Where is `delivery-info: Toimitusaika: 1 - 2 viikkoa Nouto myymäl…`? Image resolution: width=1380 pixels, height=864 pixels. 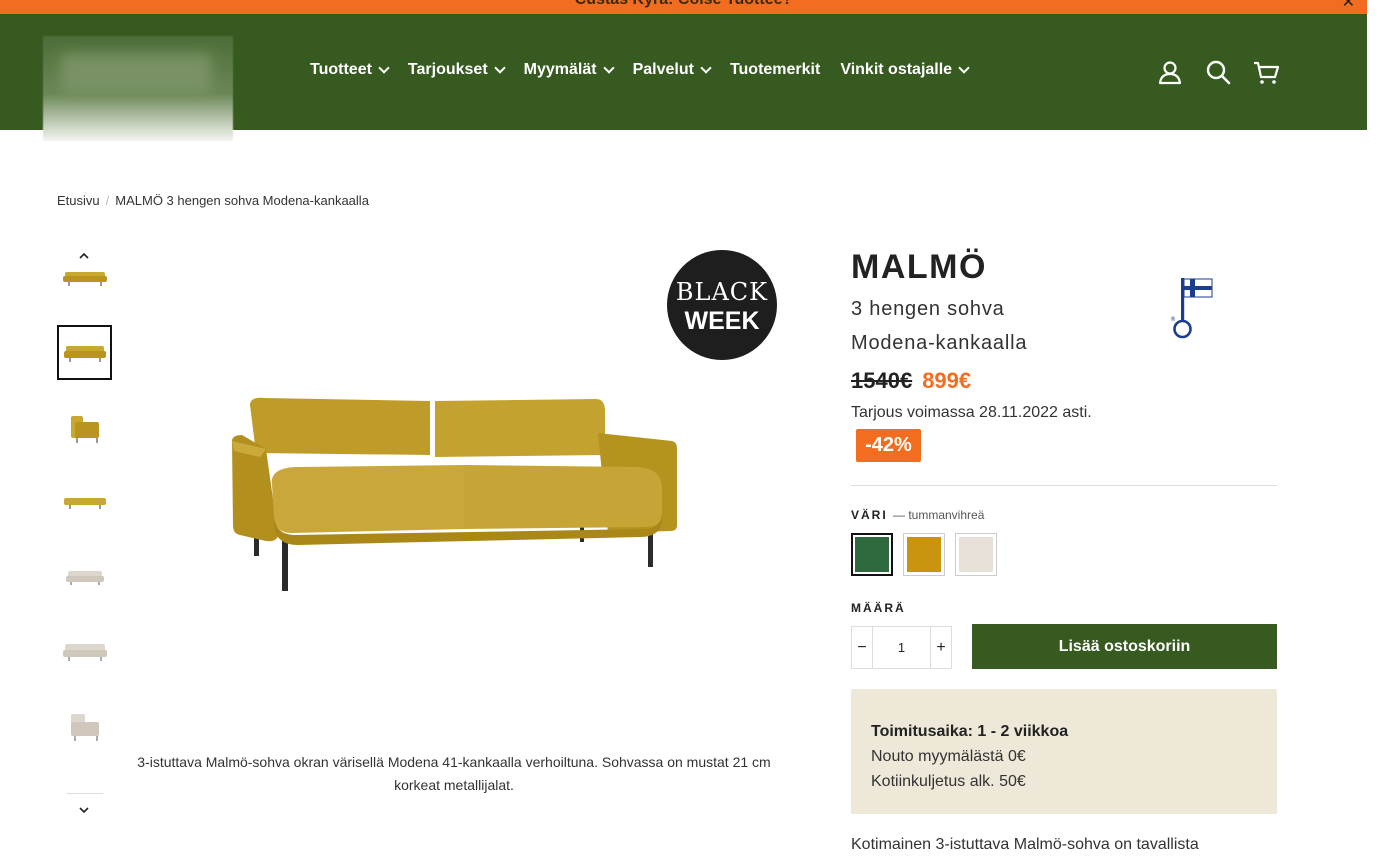
delivery-info: Toimitusaika: 1 - 2 viikkoa Nouto myymäl… is located at coordinates (1064, 751).